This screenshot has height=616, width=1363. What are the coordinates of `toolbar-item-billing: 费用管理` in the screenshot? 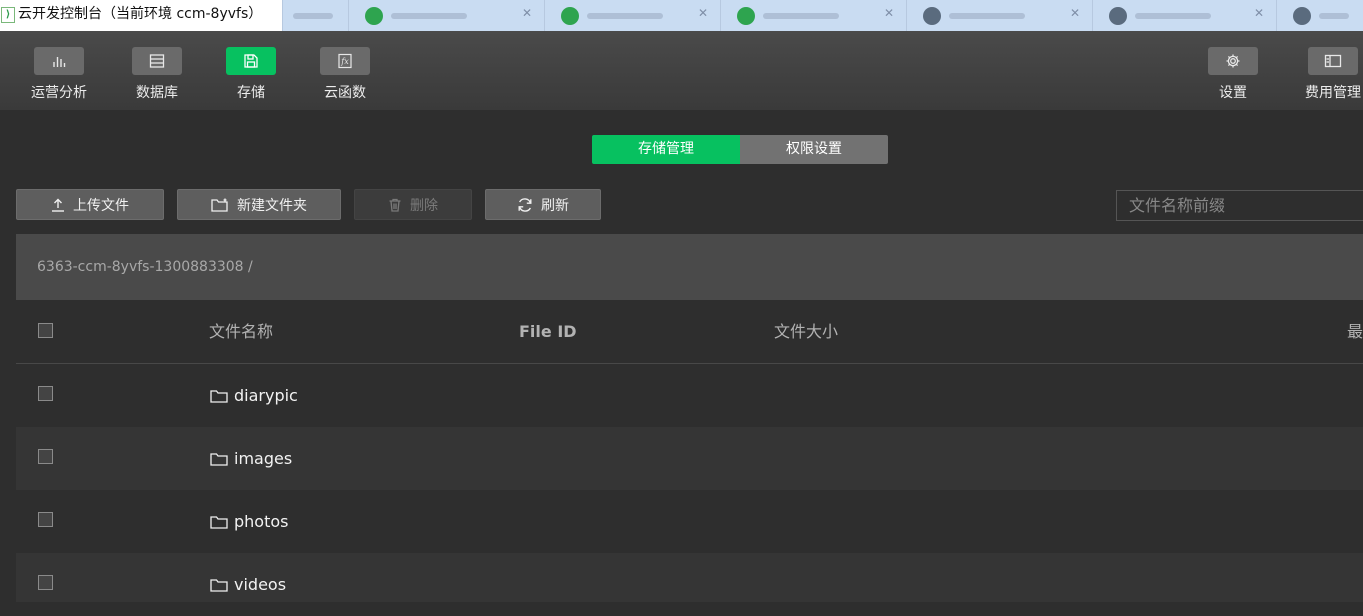 It's located at (1329, 66).